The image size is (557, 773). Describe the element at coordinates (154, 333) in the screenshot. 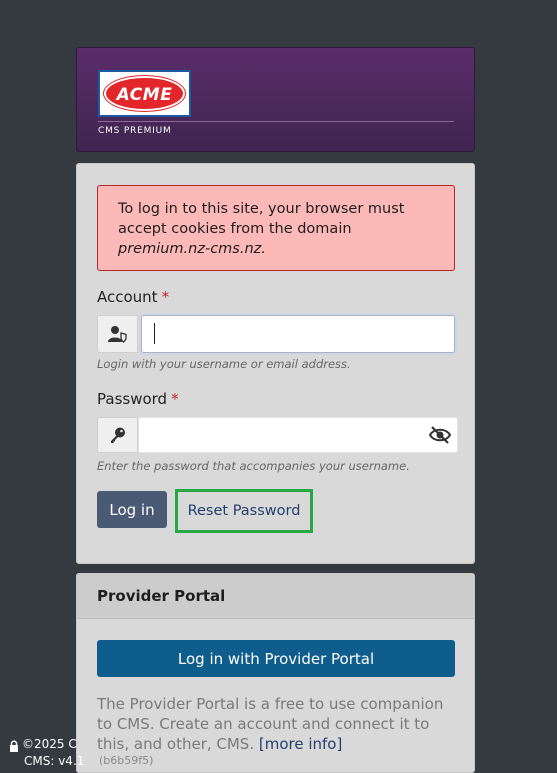

I see `text-caret` at that location.